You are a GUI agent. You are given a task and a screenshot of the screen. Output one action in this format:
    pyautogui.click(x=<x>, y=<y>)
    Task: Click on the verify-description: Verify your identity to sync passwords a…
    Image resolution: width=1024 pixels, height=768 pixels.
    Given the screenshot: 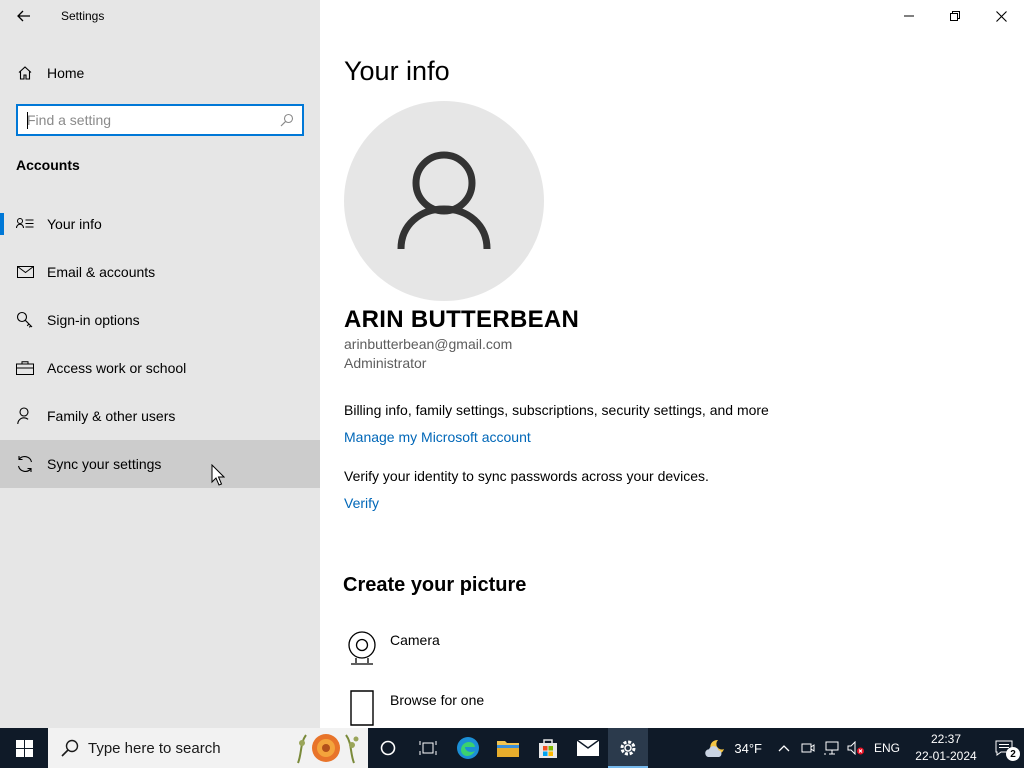 What is the action you would take?
    pyautogui.click(x=526, y=476)
    